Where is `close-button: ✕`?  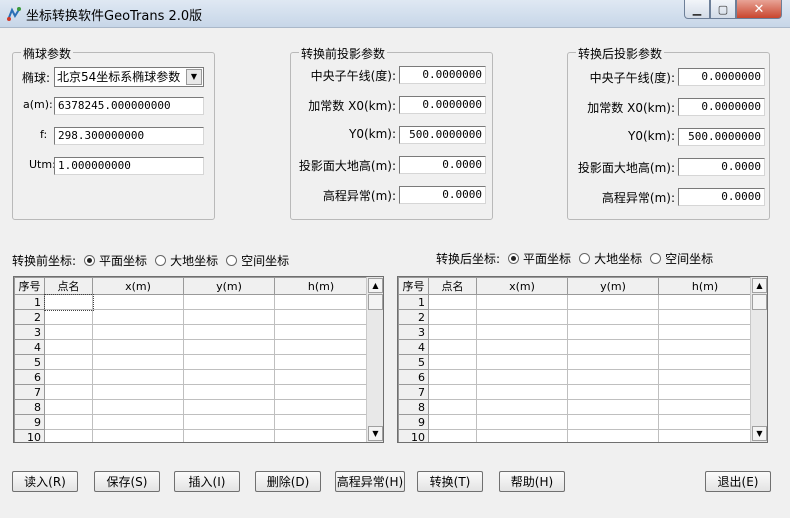
close-button: ✕ is located at coordinates (759, 9).